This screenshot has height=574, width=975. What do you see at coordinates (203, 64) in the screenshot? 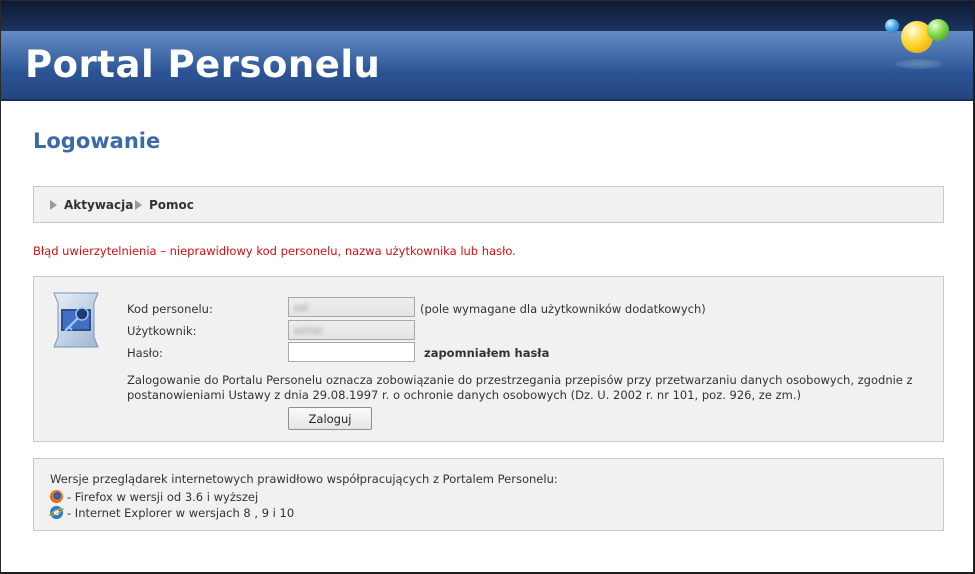
I see `app-title: Portal Personelu` at bounding box center [203, 64].